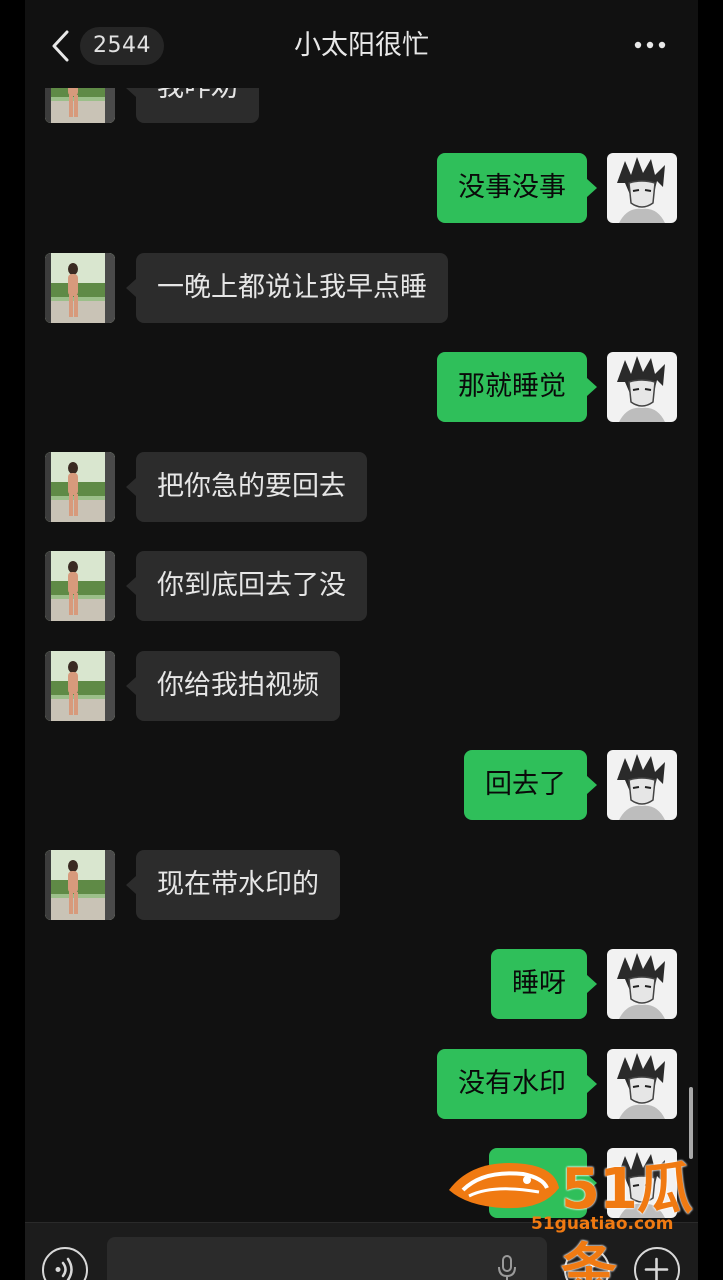 This screenshot has width=723, height=1280. I want to click on back-icon, so click(61, 46).